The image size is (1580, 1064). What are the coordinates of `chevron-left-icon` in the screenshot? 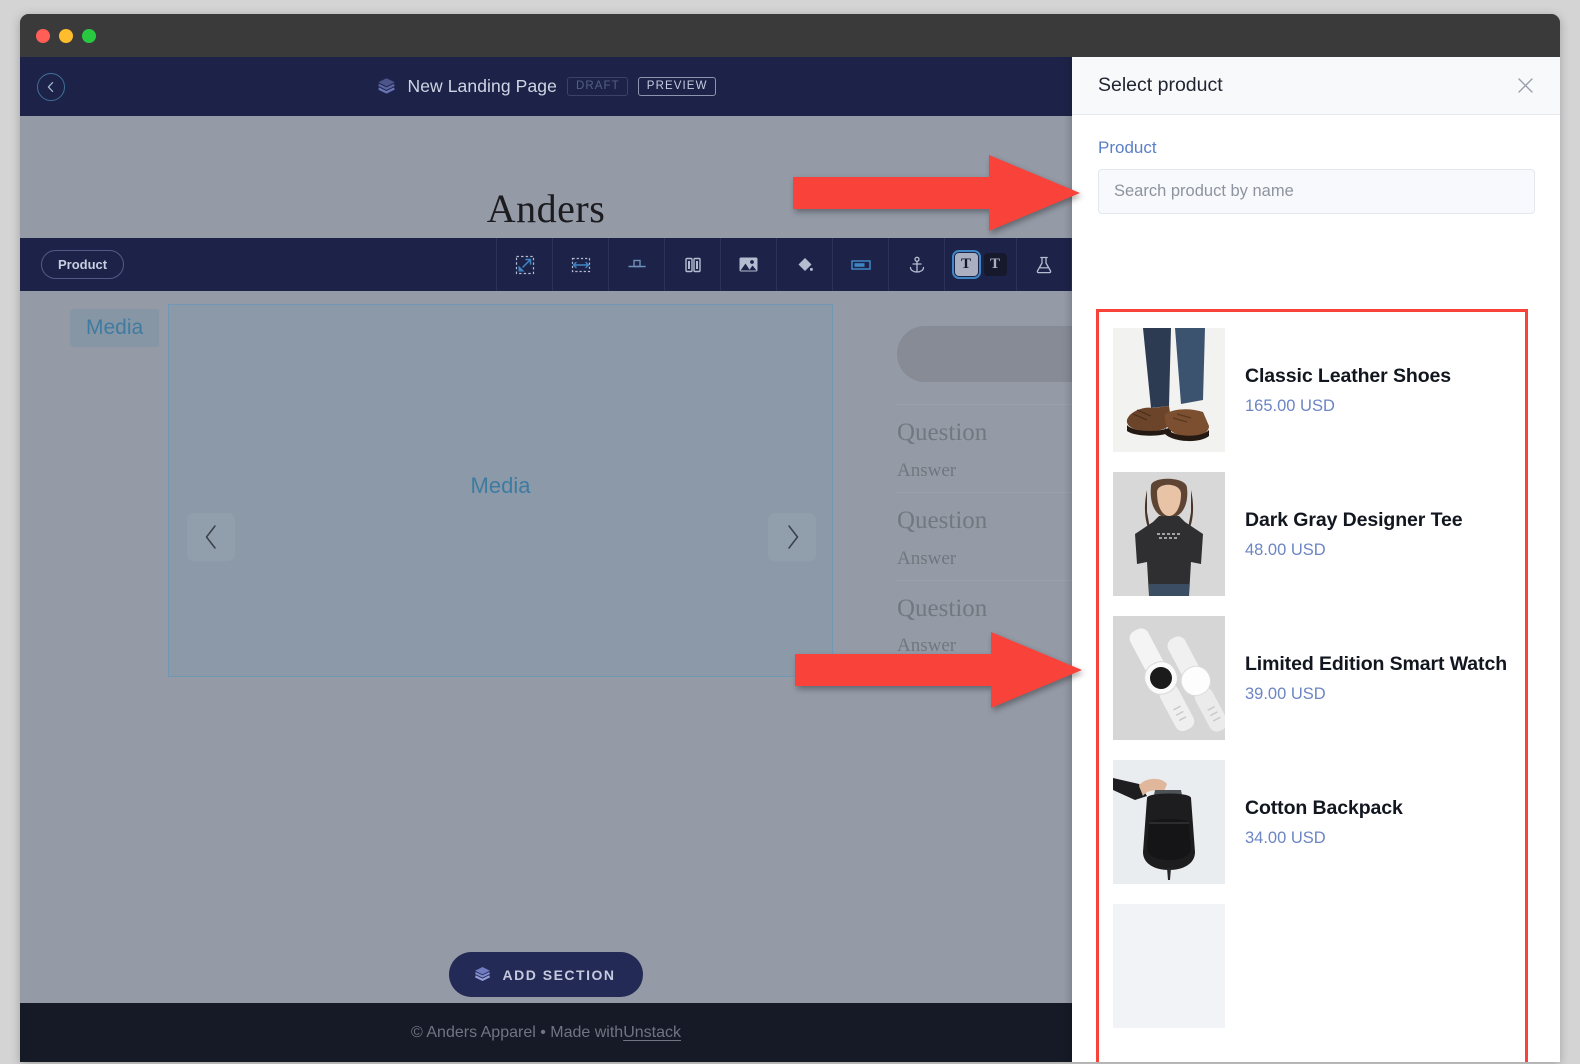 It's located at (210, 537).